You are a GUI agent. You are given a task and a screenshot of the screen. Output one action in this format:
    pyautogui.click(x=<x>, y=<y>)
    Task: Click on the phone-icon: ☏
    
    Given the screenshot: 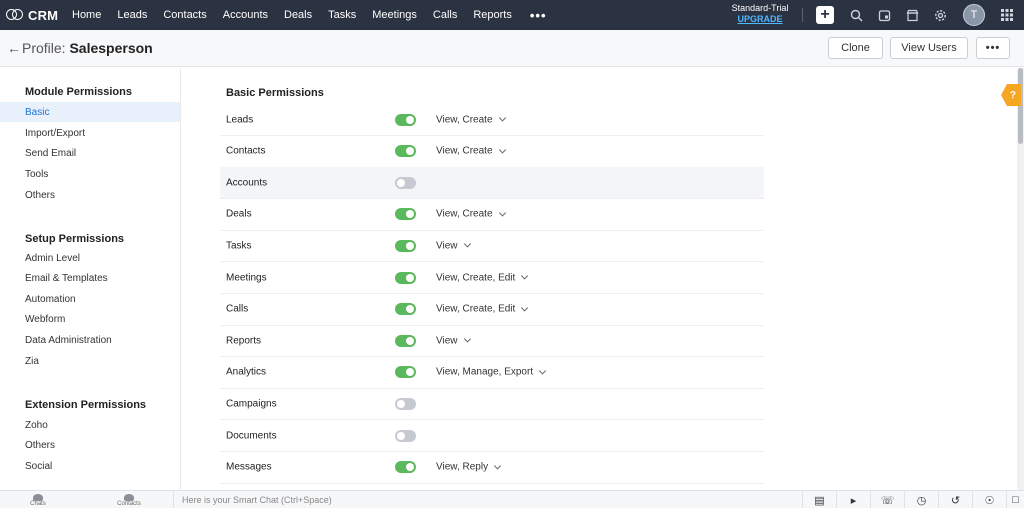 What is the action you would take?
    pyautogui.click(x=887, y=499)
    